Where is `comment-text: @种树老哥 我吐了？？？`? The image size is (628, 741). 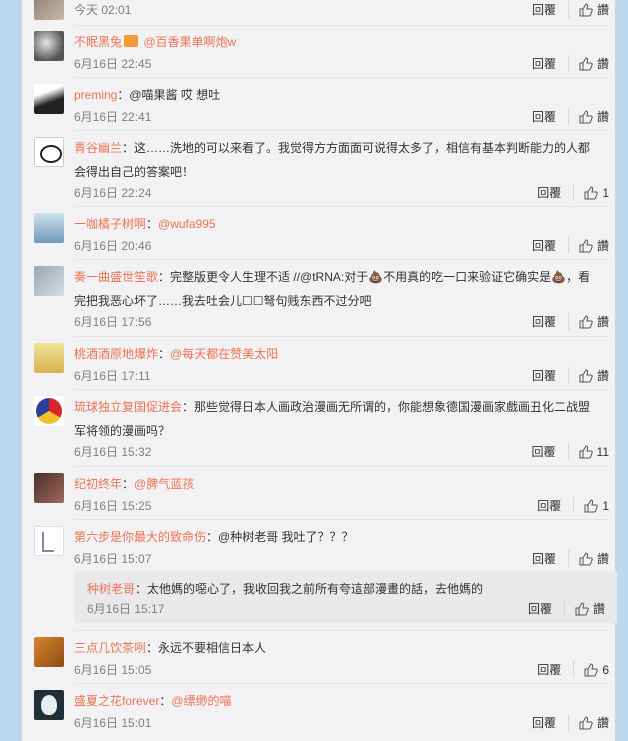
comment-text: @种树老哥 我吐了？？？ is located at coordinates (286, 537).